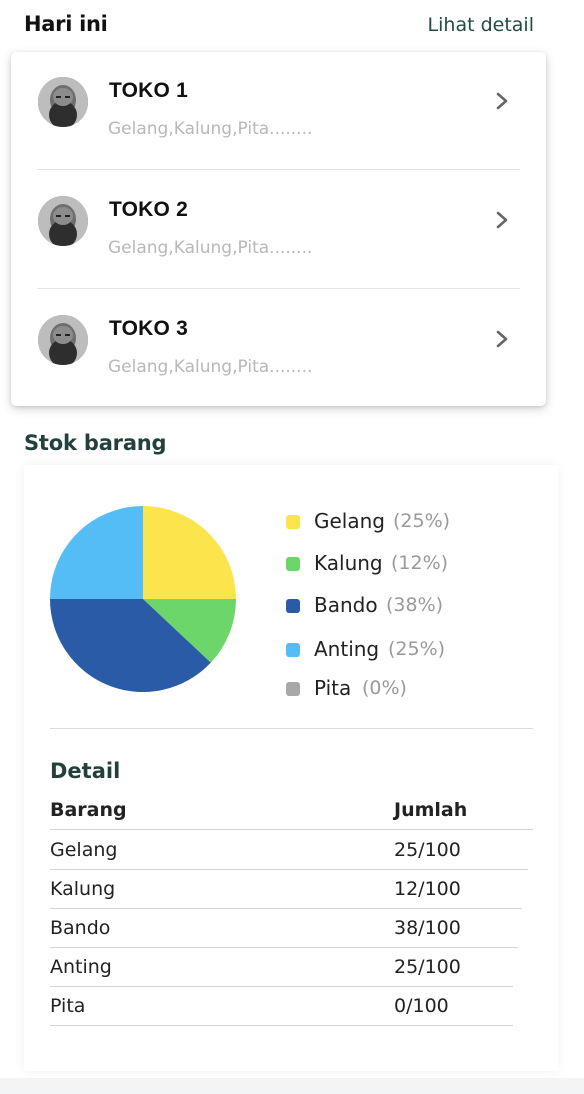 This screenshot has width=584, height=1094. What do you see at coordinates (431, 810) in the screenshot?
I see `column-header-quantity: Jumlah` at bounding box center [431, 810].